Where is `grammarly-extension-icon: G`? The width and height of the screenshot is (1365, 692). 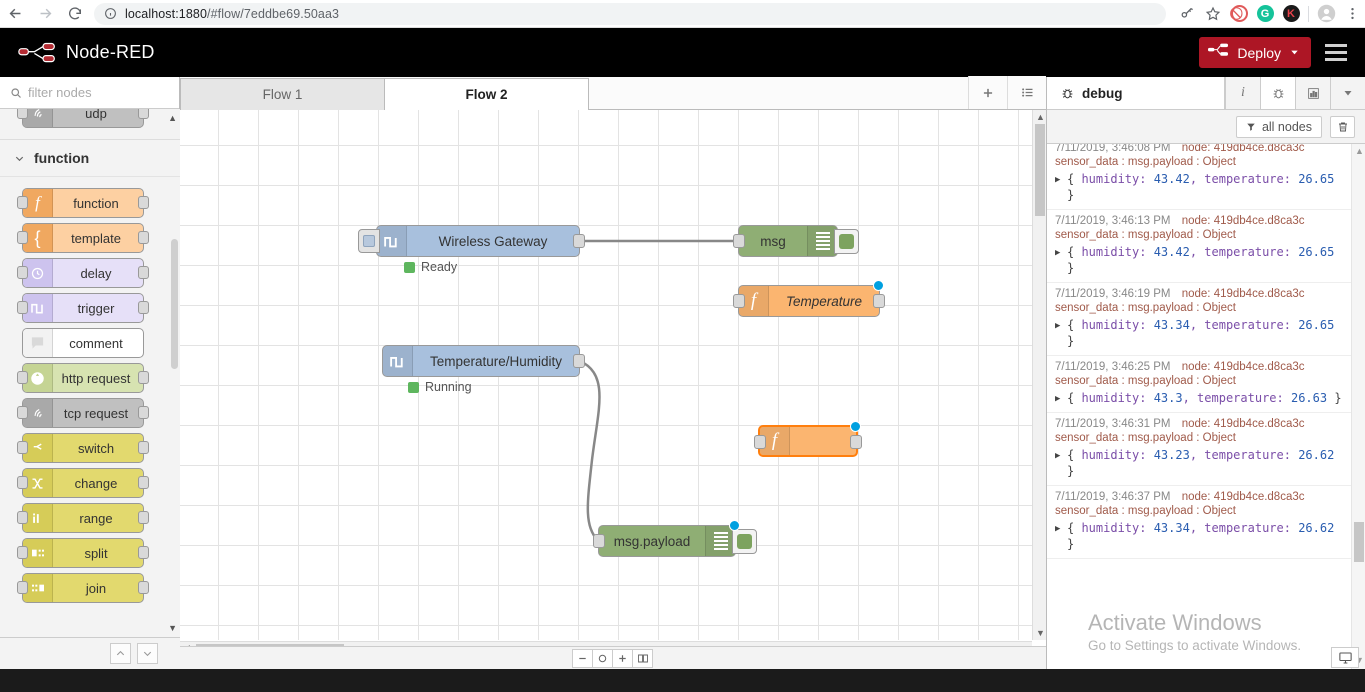 grammarly-extension-icon: G is located at coordinates (1265, 14).